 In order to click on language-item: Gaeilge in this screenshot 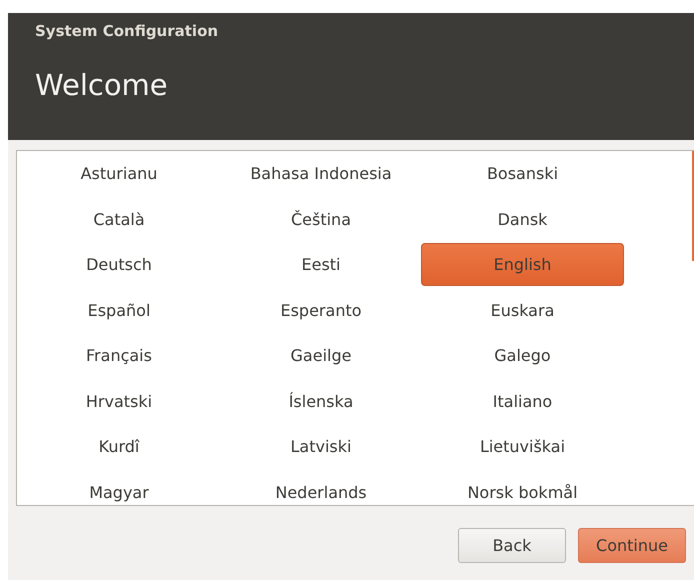, I will do `click(321, 356)`.